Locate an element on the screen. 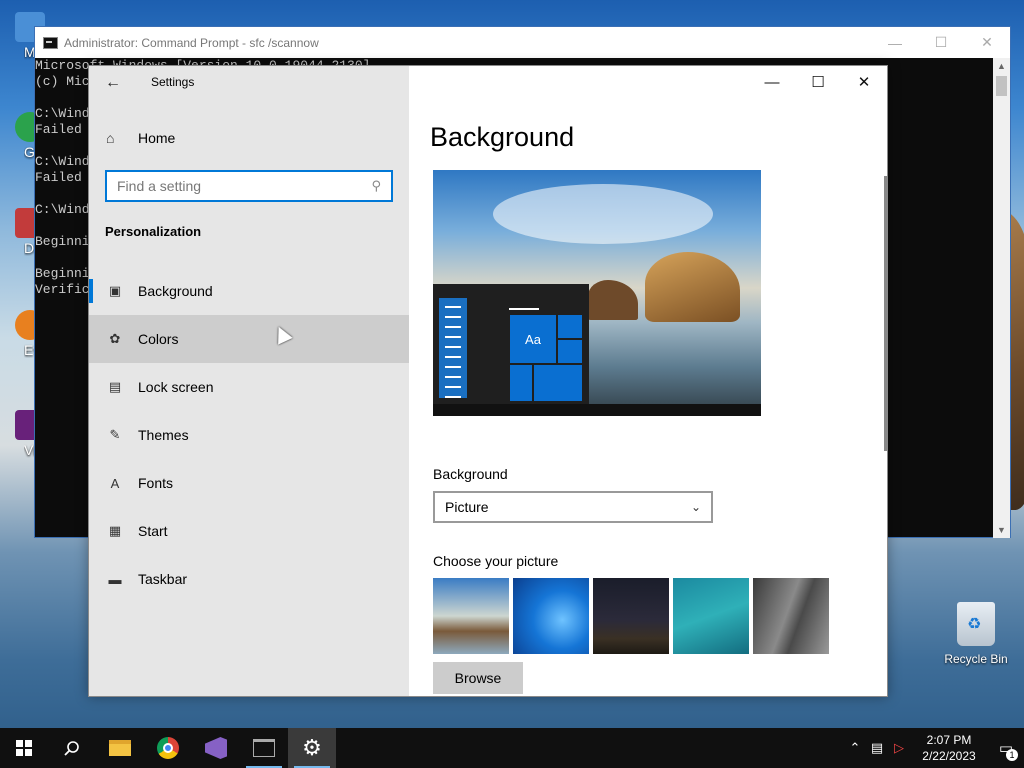 The width and height of the screenshot is (1024, 768). sidebar-item-lock-screen: ▤ Lock screen is located at coordinates (249, 387).